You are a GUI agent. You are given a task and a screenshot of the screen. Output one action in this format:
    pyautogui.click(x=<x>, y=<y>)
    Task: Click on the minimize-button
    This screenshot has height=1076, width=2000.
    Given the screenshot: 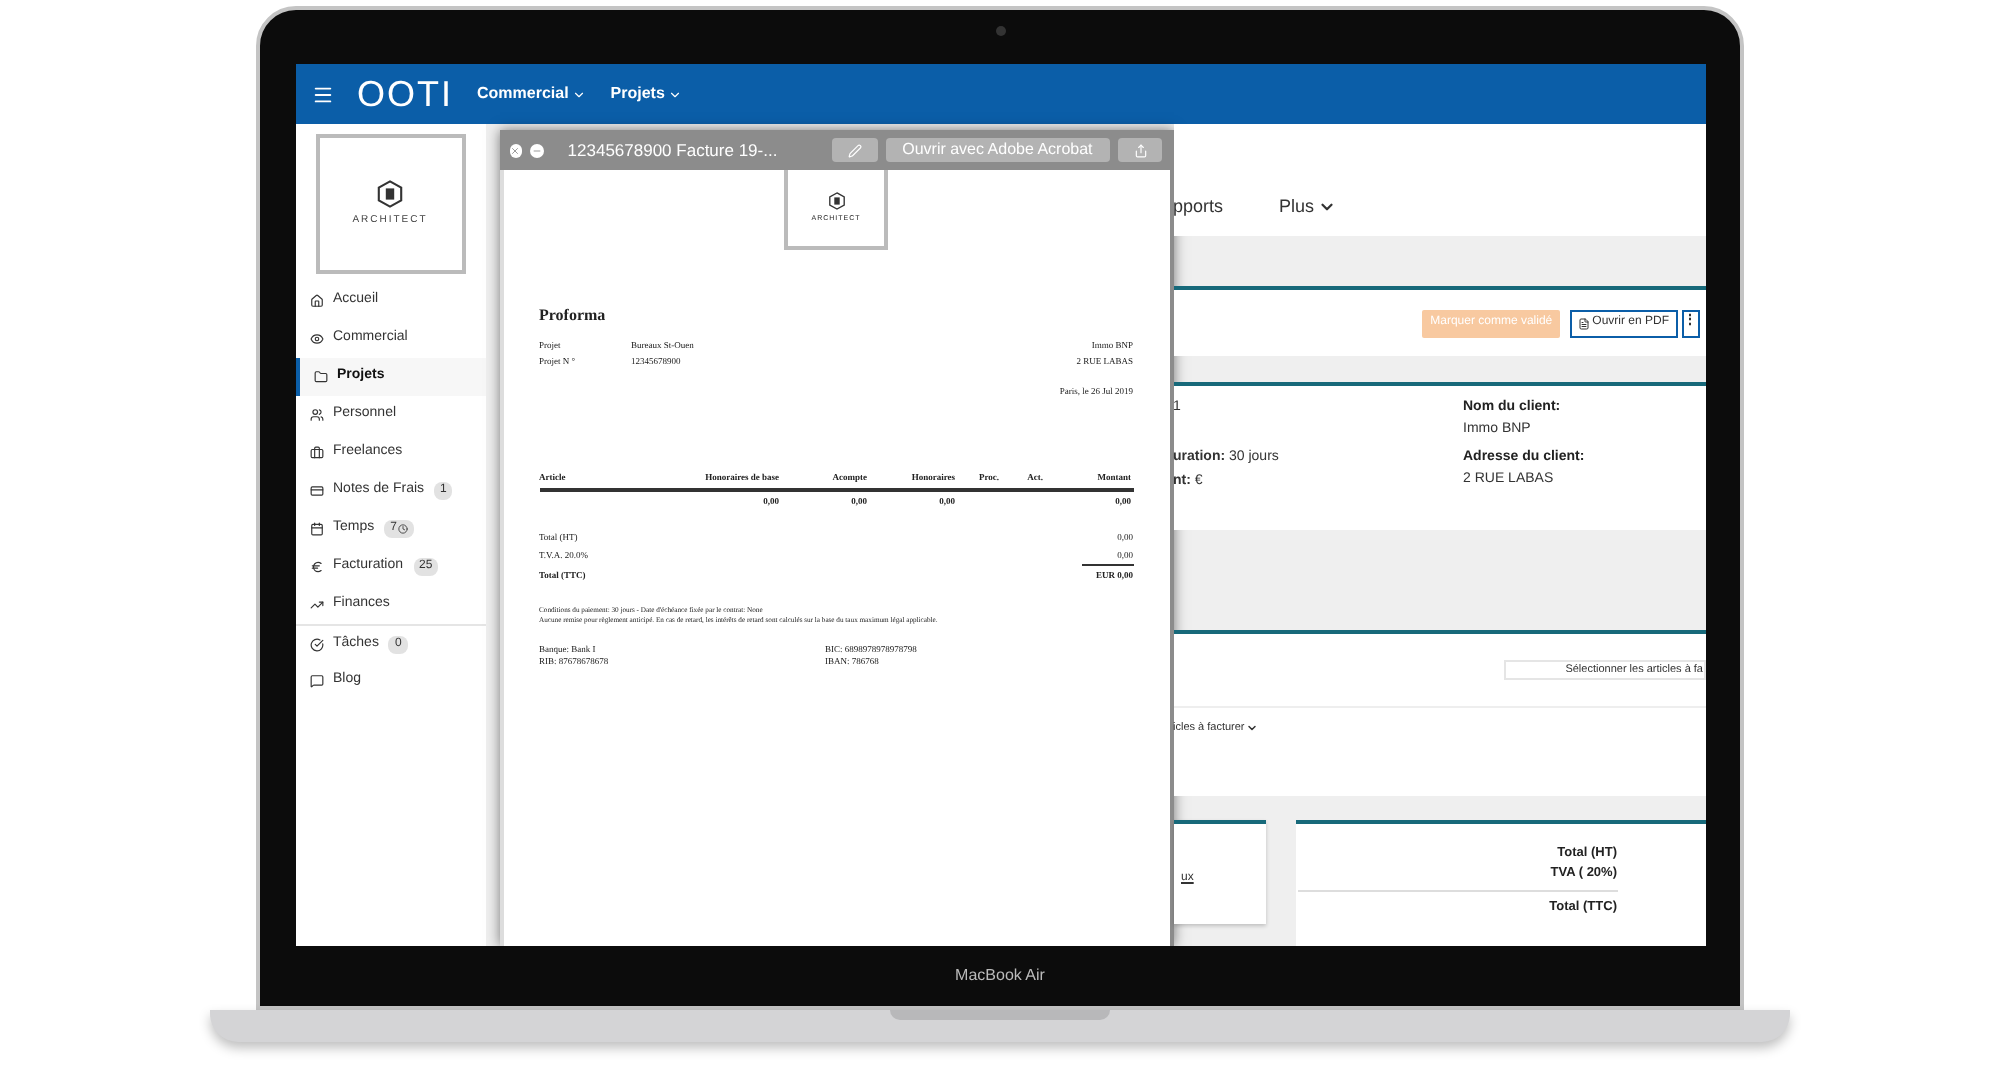 What is the action you would take?
    pyautogui.click(x=537, y=150)
    